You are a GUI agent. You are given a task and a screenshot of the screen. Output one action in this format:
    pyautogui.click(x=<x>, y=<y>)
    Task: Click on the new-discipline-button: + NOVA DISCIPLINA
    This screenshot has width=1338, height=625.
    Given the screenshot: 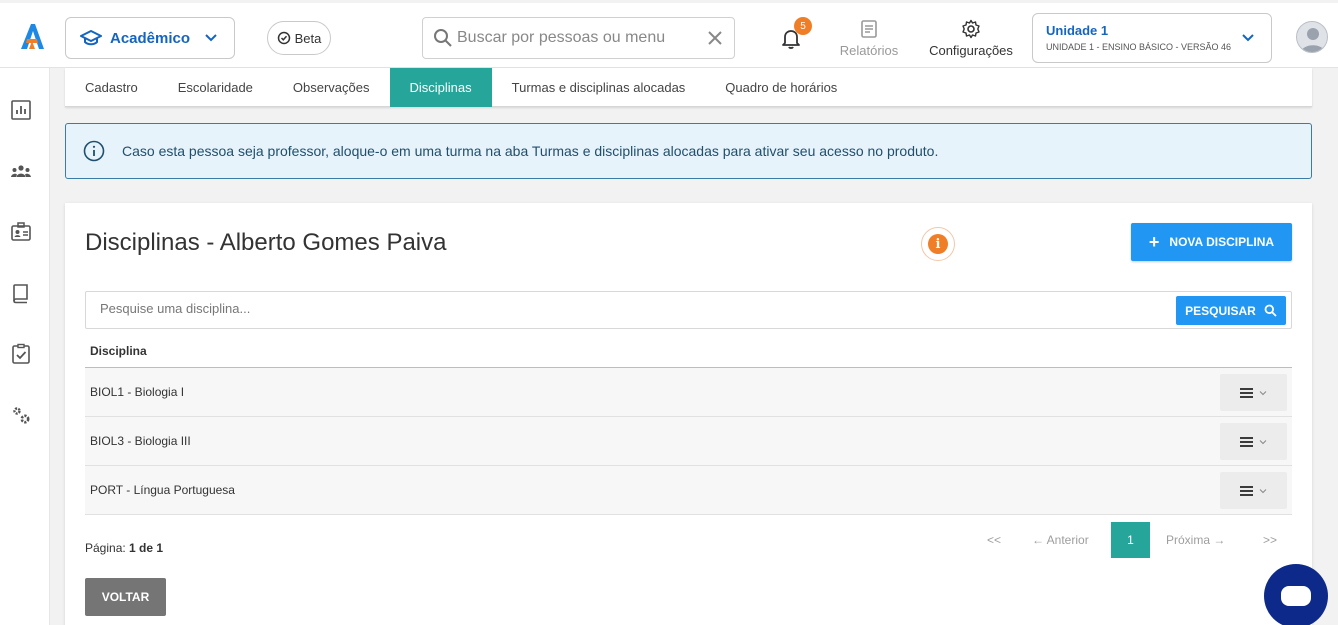 What is the action you would take?
    pyautogui.click(x=1211, y=242)
    